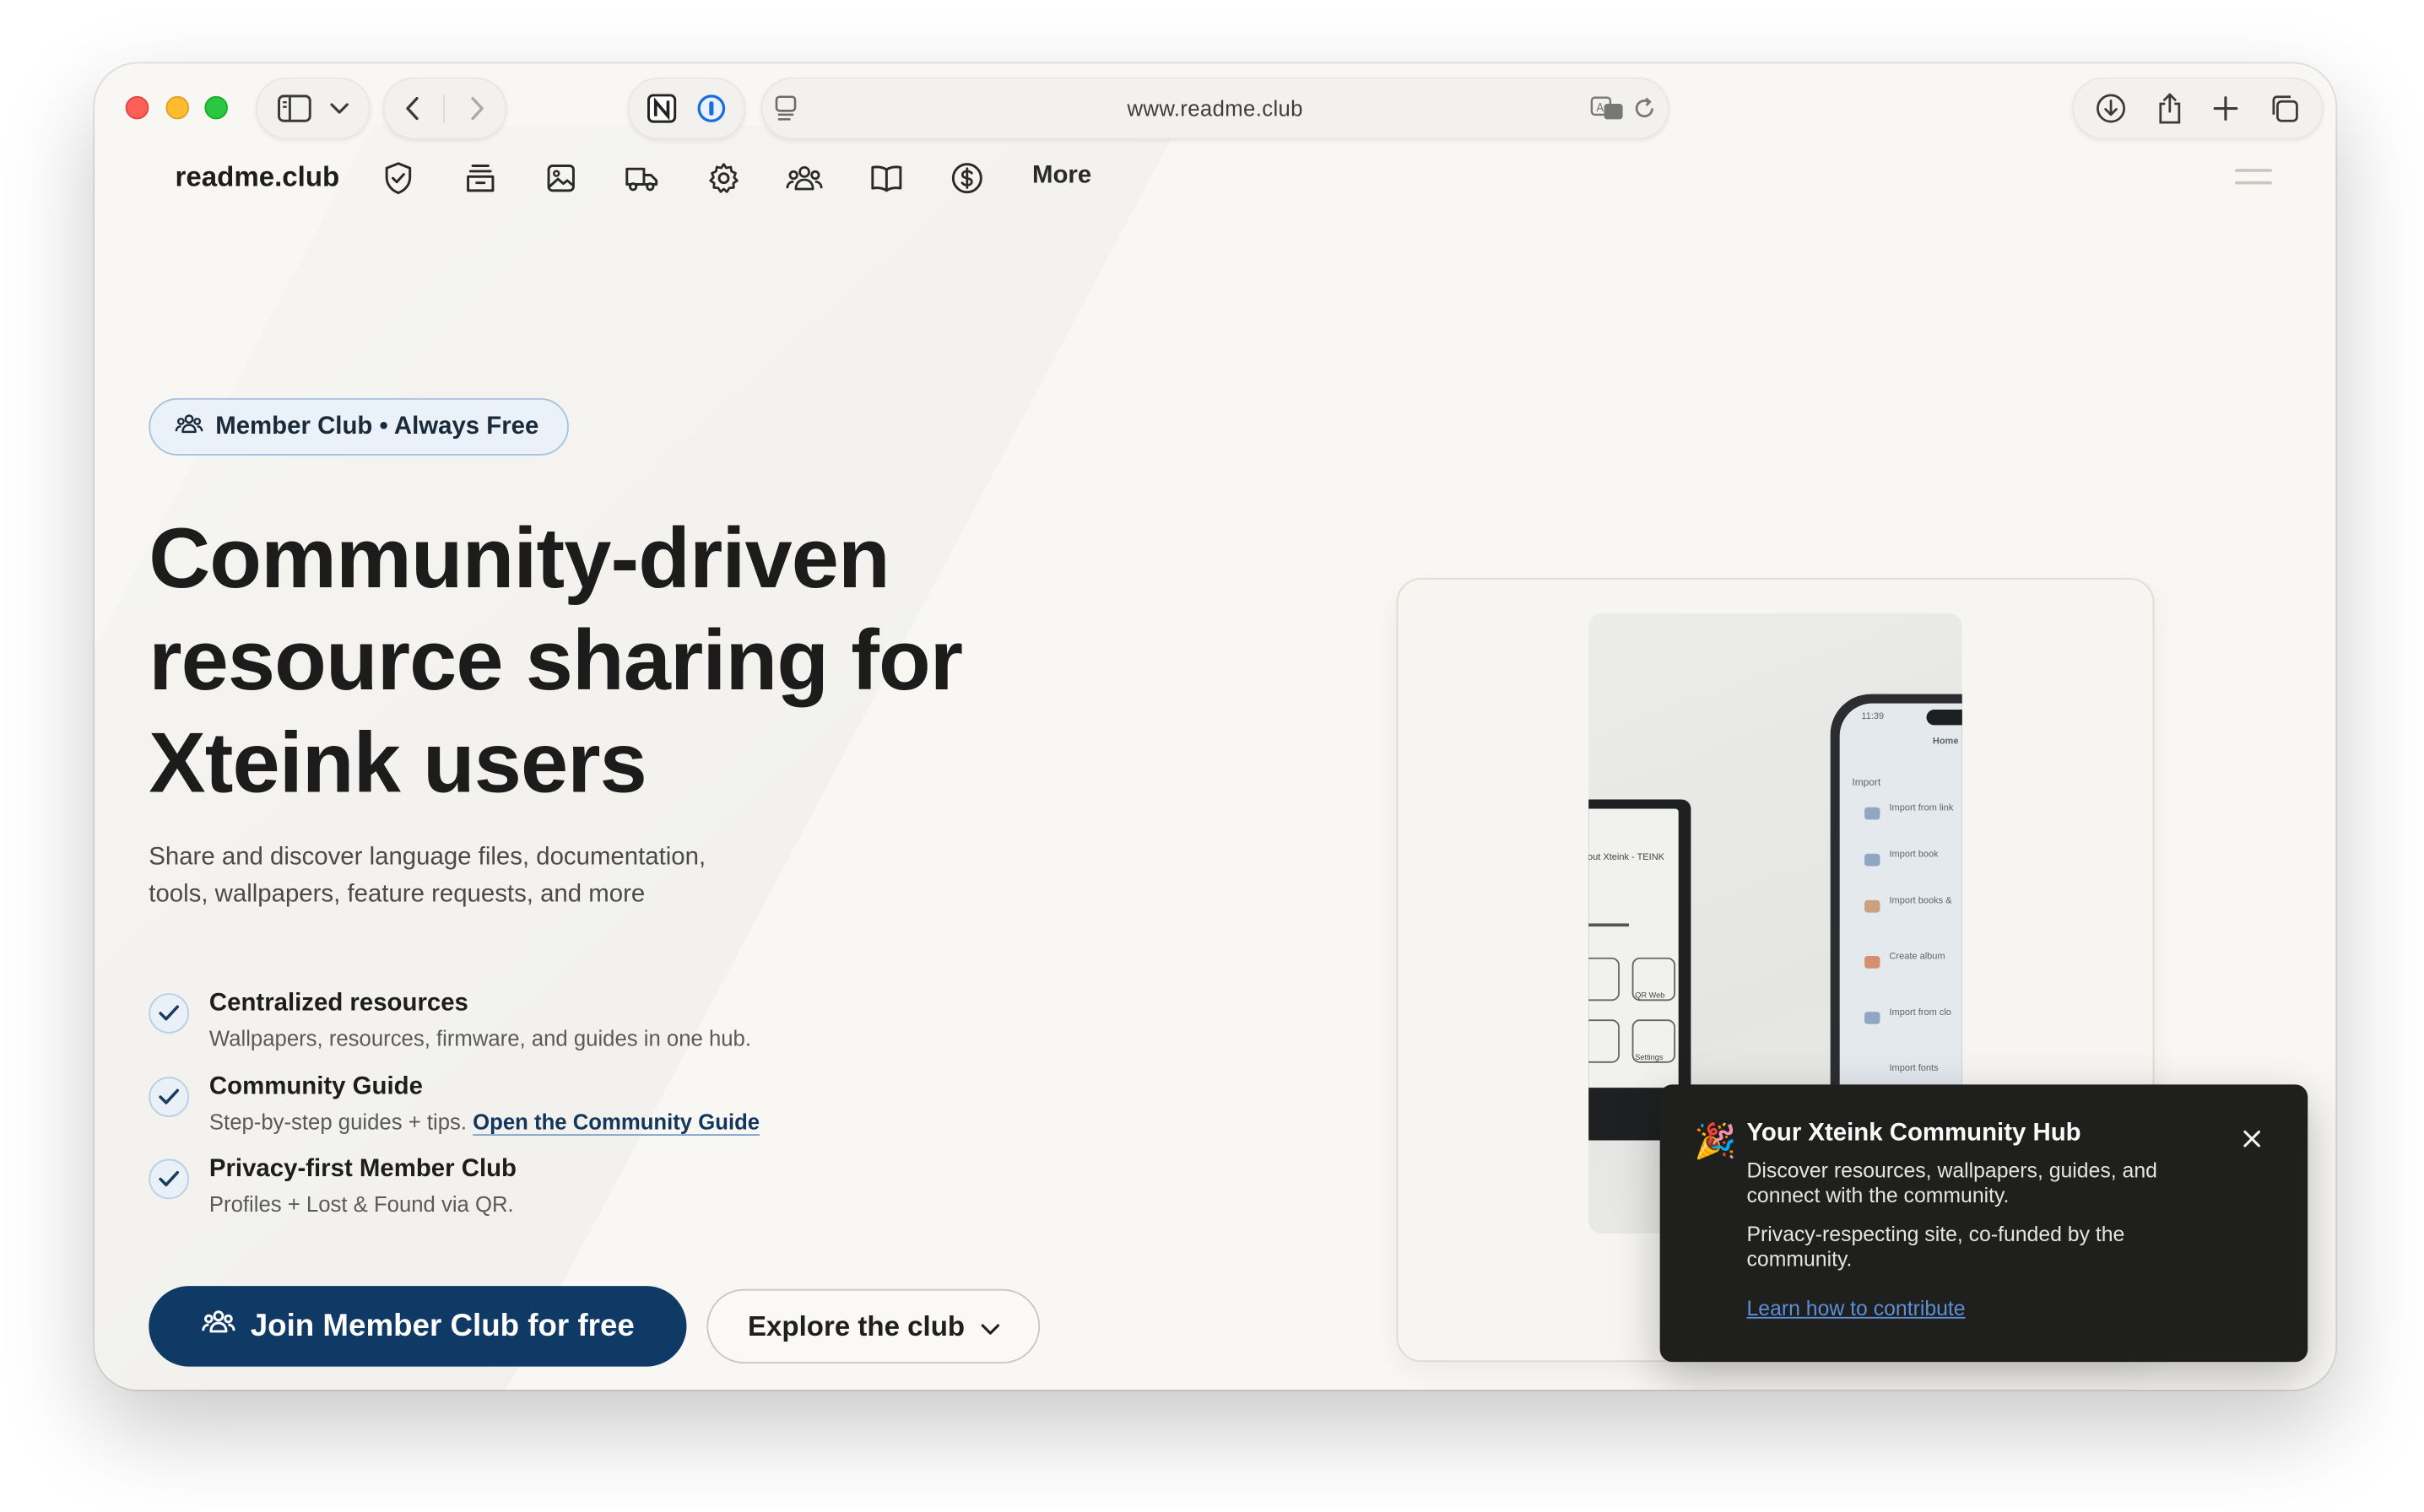  Describe the element at coordinates (338, 1122) in the screenshot. I see `feature-description-text: Step-by-step guides + tips.` at that location.